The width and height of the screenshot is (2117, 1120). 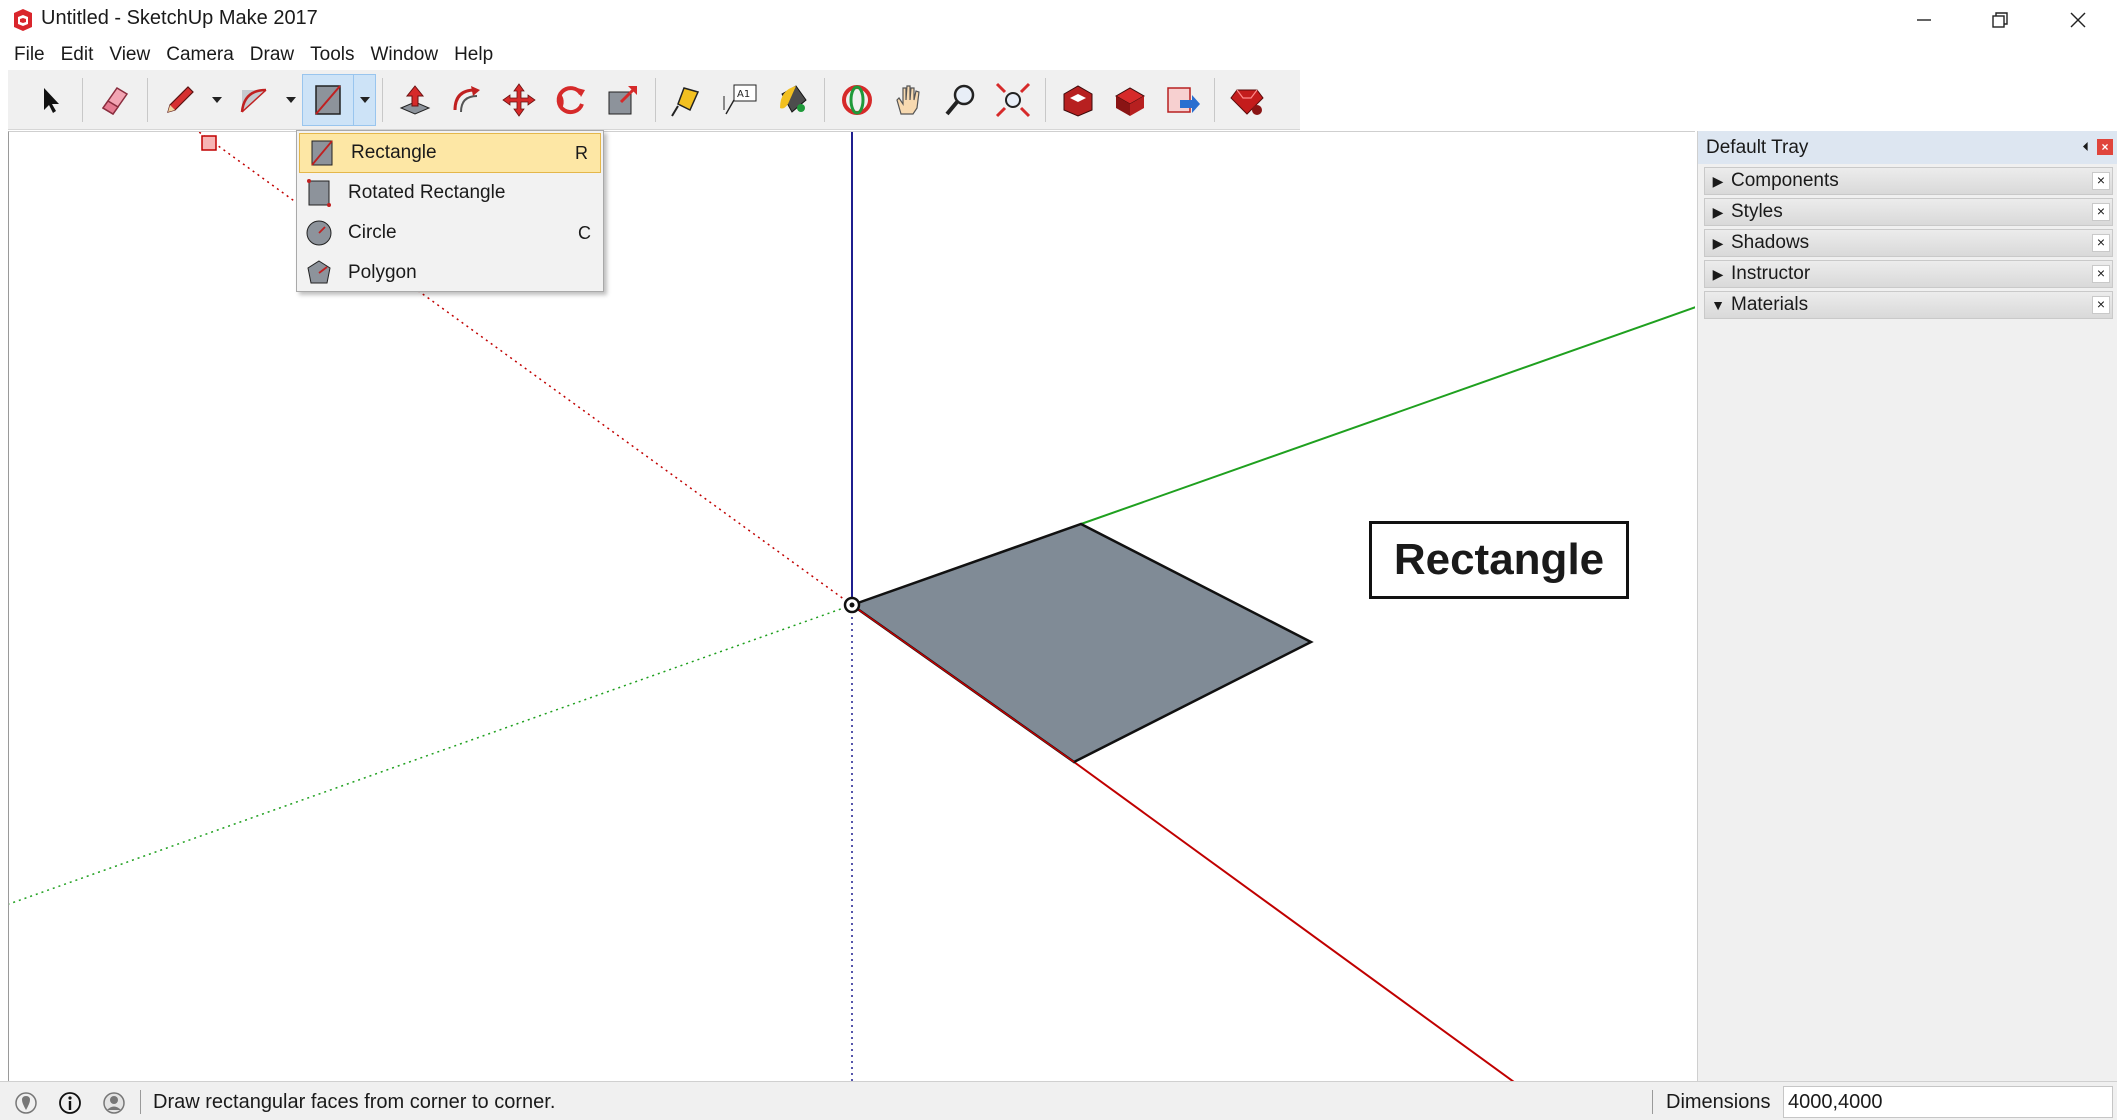 What do you see at coordinates (1058, 20) in the screenshot?
I see `title-bar: Untitled - SketchUp Make 2017` at bounding box center [1058, 20].